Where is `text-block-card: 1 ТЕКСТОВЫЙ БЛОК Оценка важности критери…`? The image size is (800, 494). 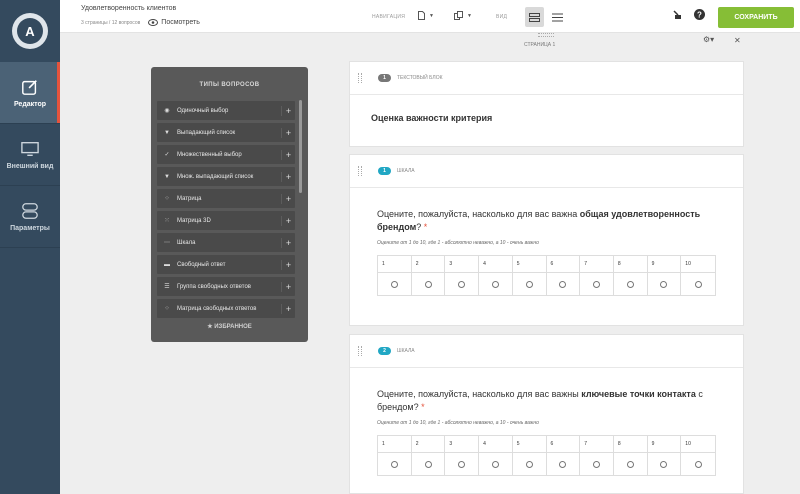
text-block-card: 1 ТЕКСТОВЫЙ БЛОК Оценка важности критери… is located at coordinates (546, 104).